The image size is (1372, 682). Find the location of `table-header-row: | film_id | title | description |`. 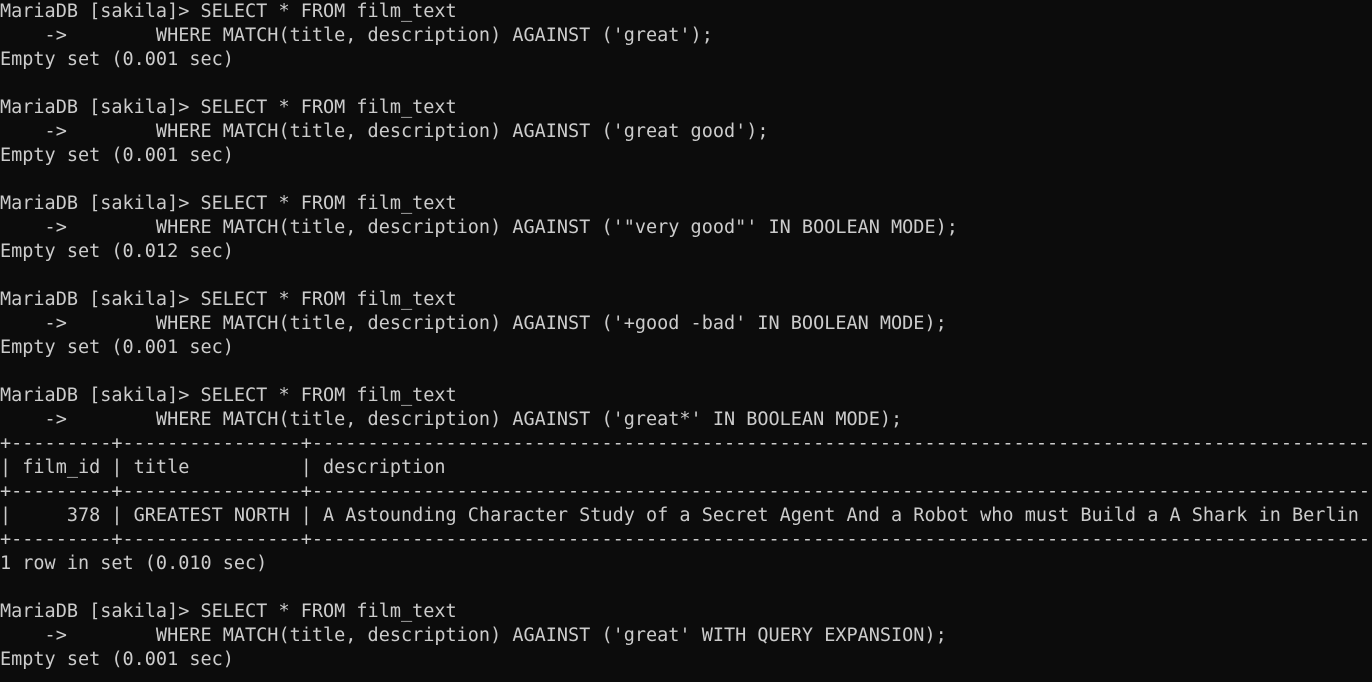

table-header-row: | film_id | title | description | is located at coordinates (686, 467).